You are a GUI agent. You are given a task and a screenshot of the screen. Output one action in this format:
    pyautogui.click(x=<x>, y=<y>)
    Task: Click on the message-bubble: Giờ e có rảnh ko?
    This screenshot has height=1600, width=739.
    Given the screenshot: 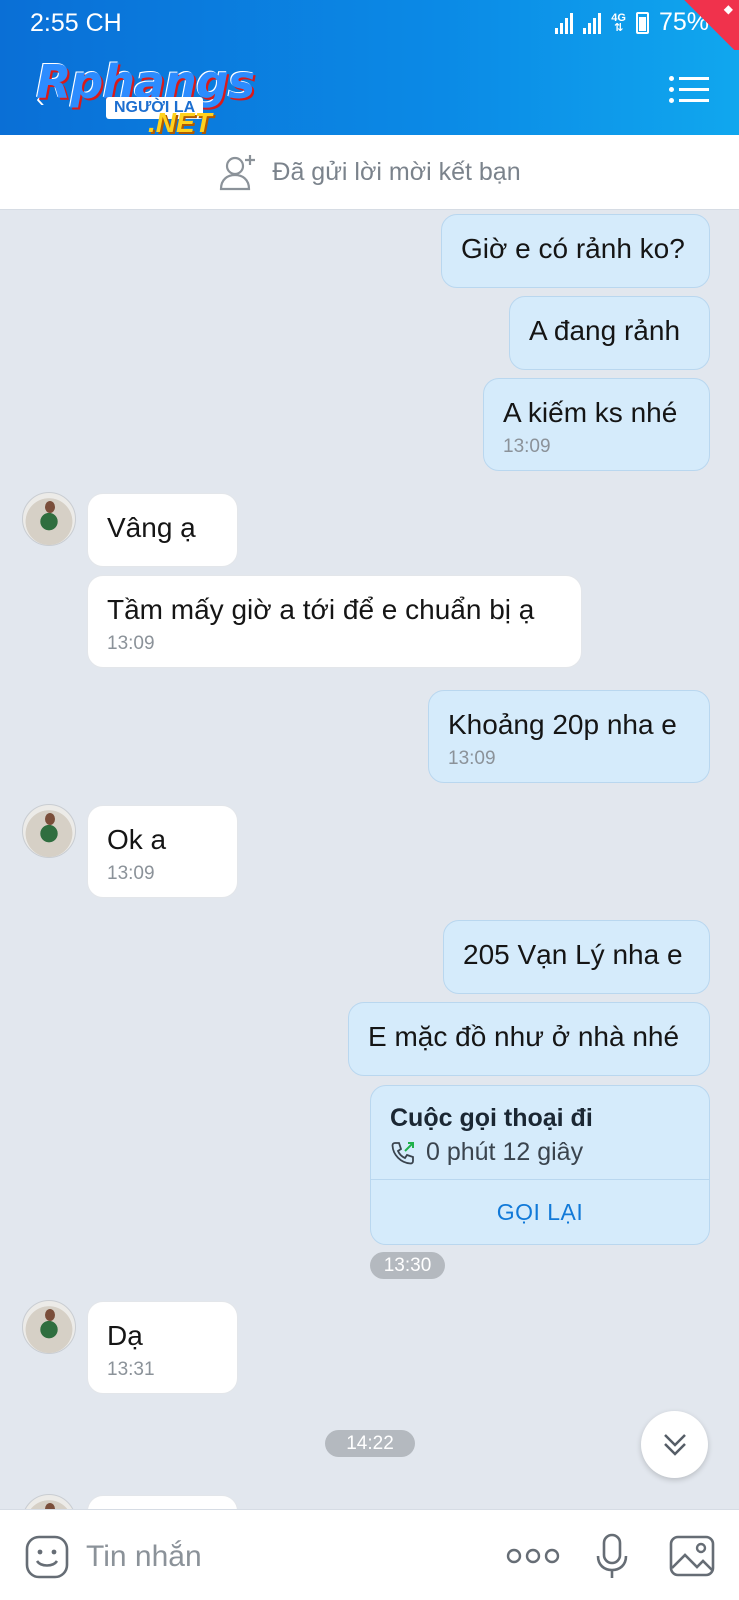 What is the action you would take?
    pyautogui.click(x=575, y=251)
    